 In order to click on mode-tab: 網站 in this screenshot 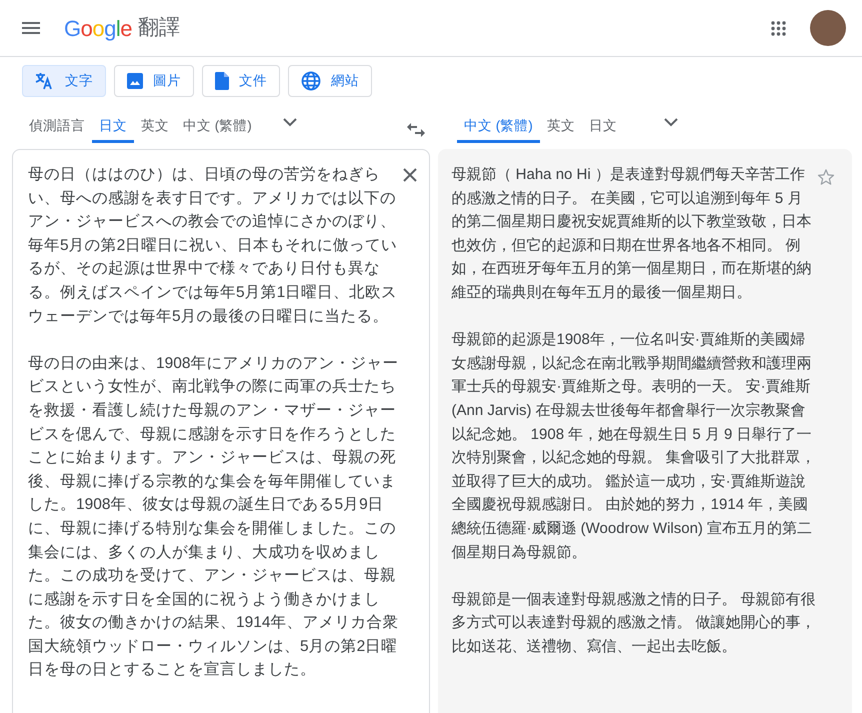, I will do `click(330, 81)`.